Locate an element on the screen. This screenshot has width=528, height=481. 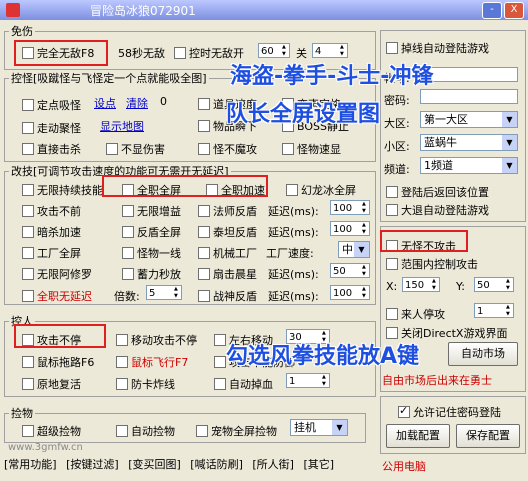
drop-auto-login-checkbox: 掉线自动登陆游戏 is located at coordinates (437, 48).